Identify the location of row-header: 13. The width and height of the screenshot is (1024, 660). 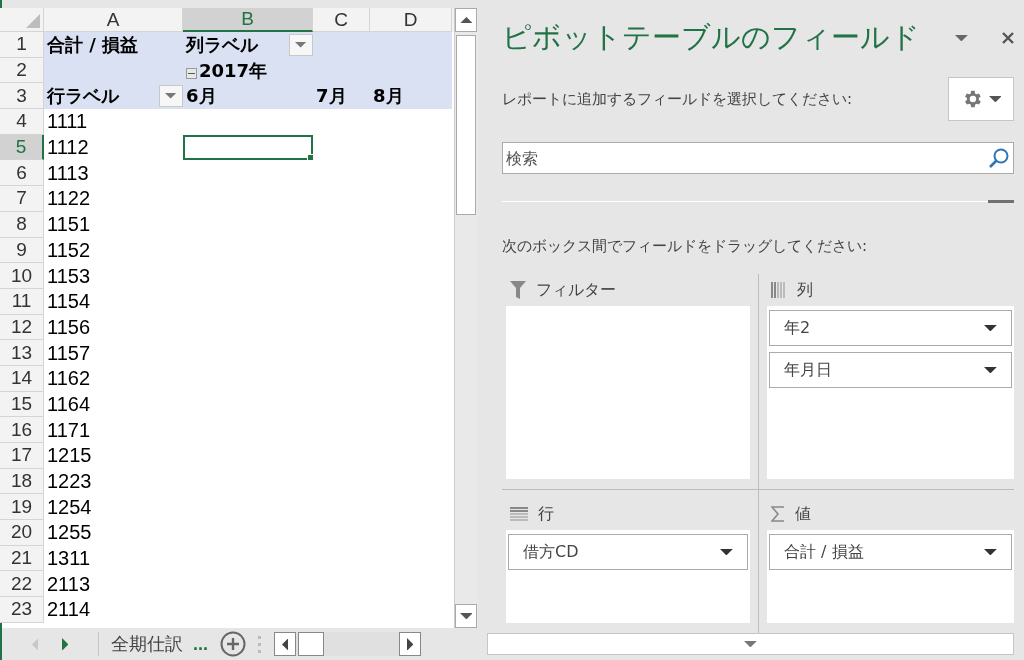
(22, 353).